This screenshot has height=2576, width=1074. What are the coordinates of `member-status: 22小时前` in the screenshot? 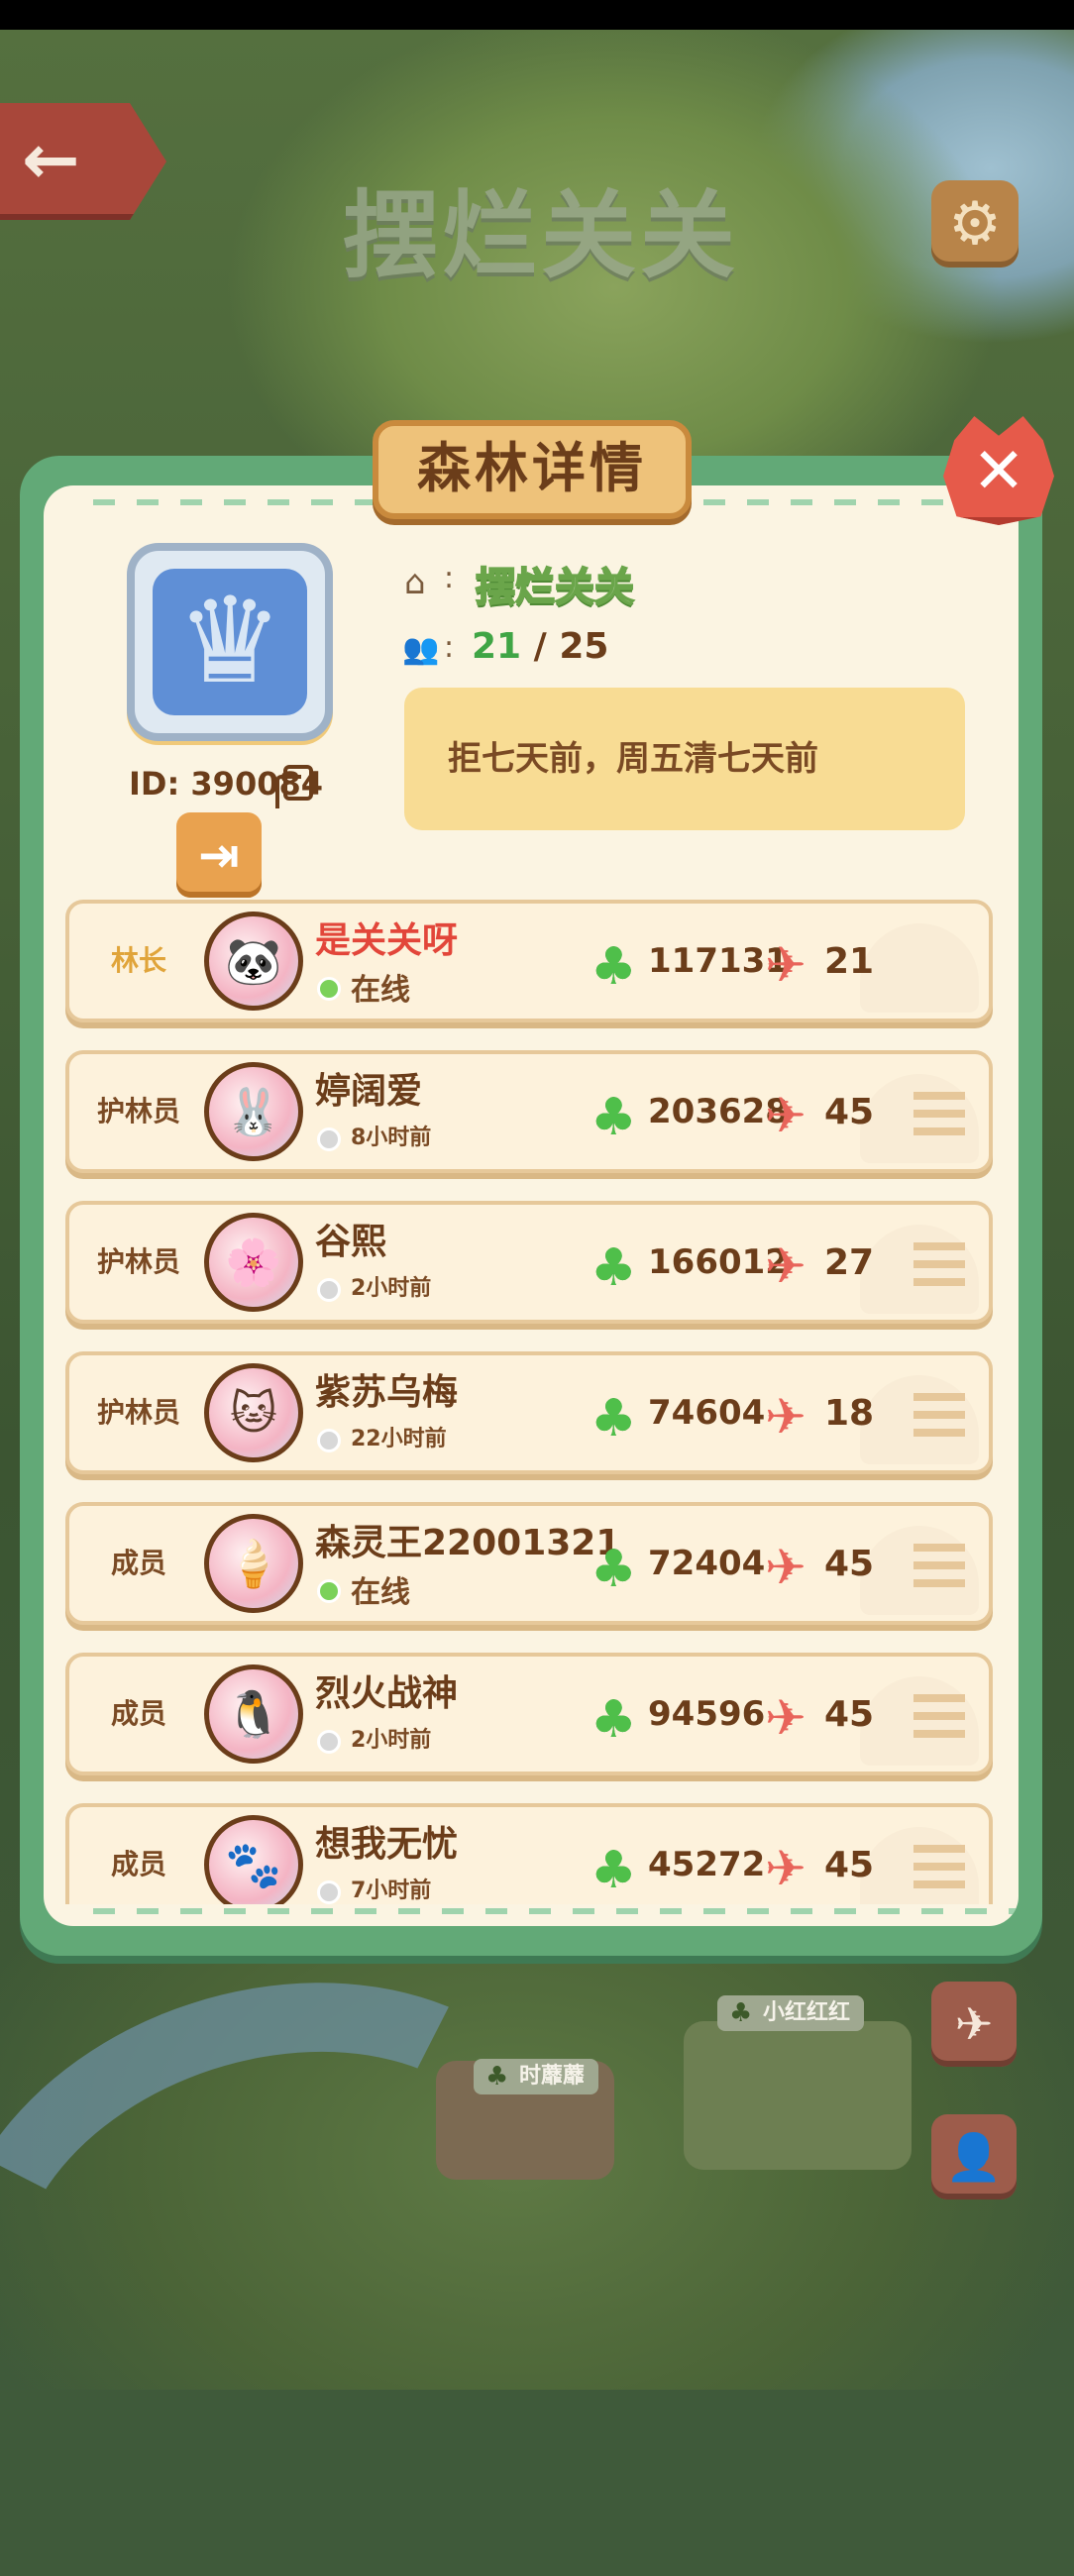 It's located at (399, 1439).